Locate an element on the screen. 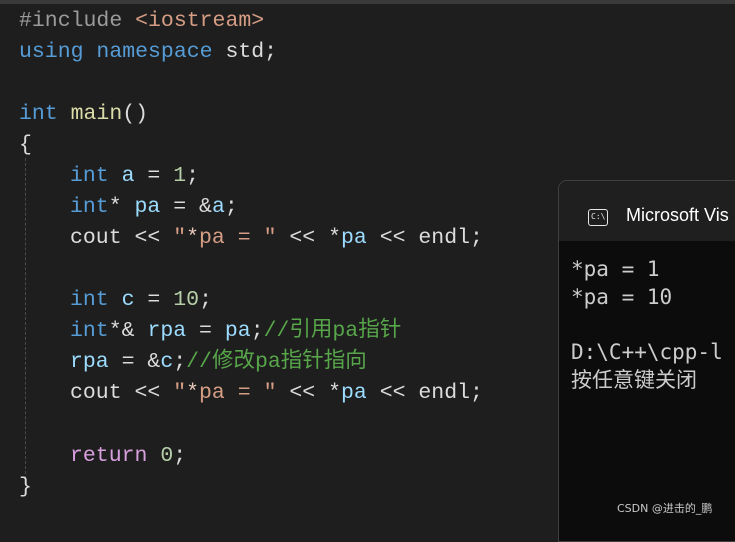 The image size is (735, 542). code-line-decl-c: int c = 10; is located at coordinates (141, 300).